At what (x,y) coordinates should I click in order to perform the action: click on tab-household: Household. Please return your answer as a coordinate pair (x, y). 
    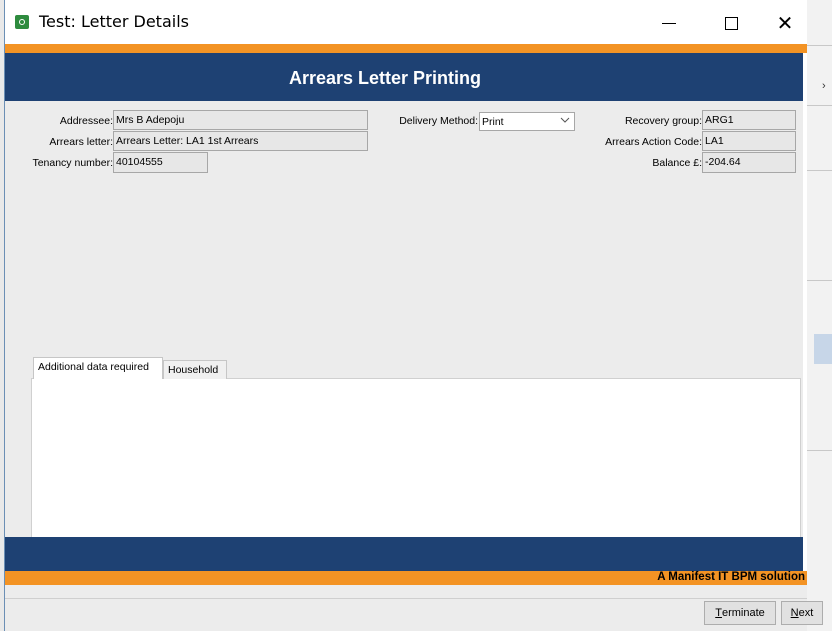
    Looking at the image, I should click on (195, 369).